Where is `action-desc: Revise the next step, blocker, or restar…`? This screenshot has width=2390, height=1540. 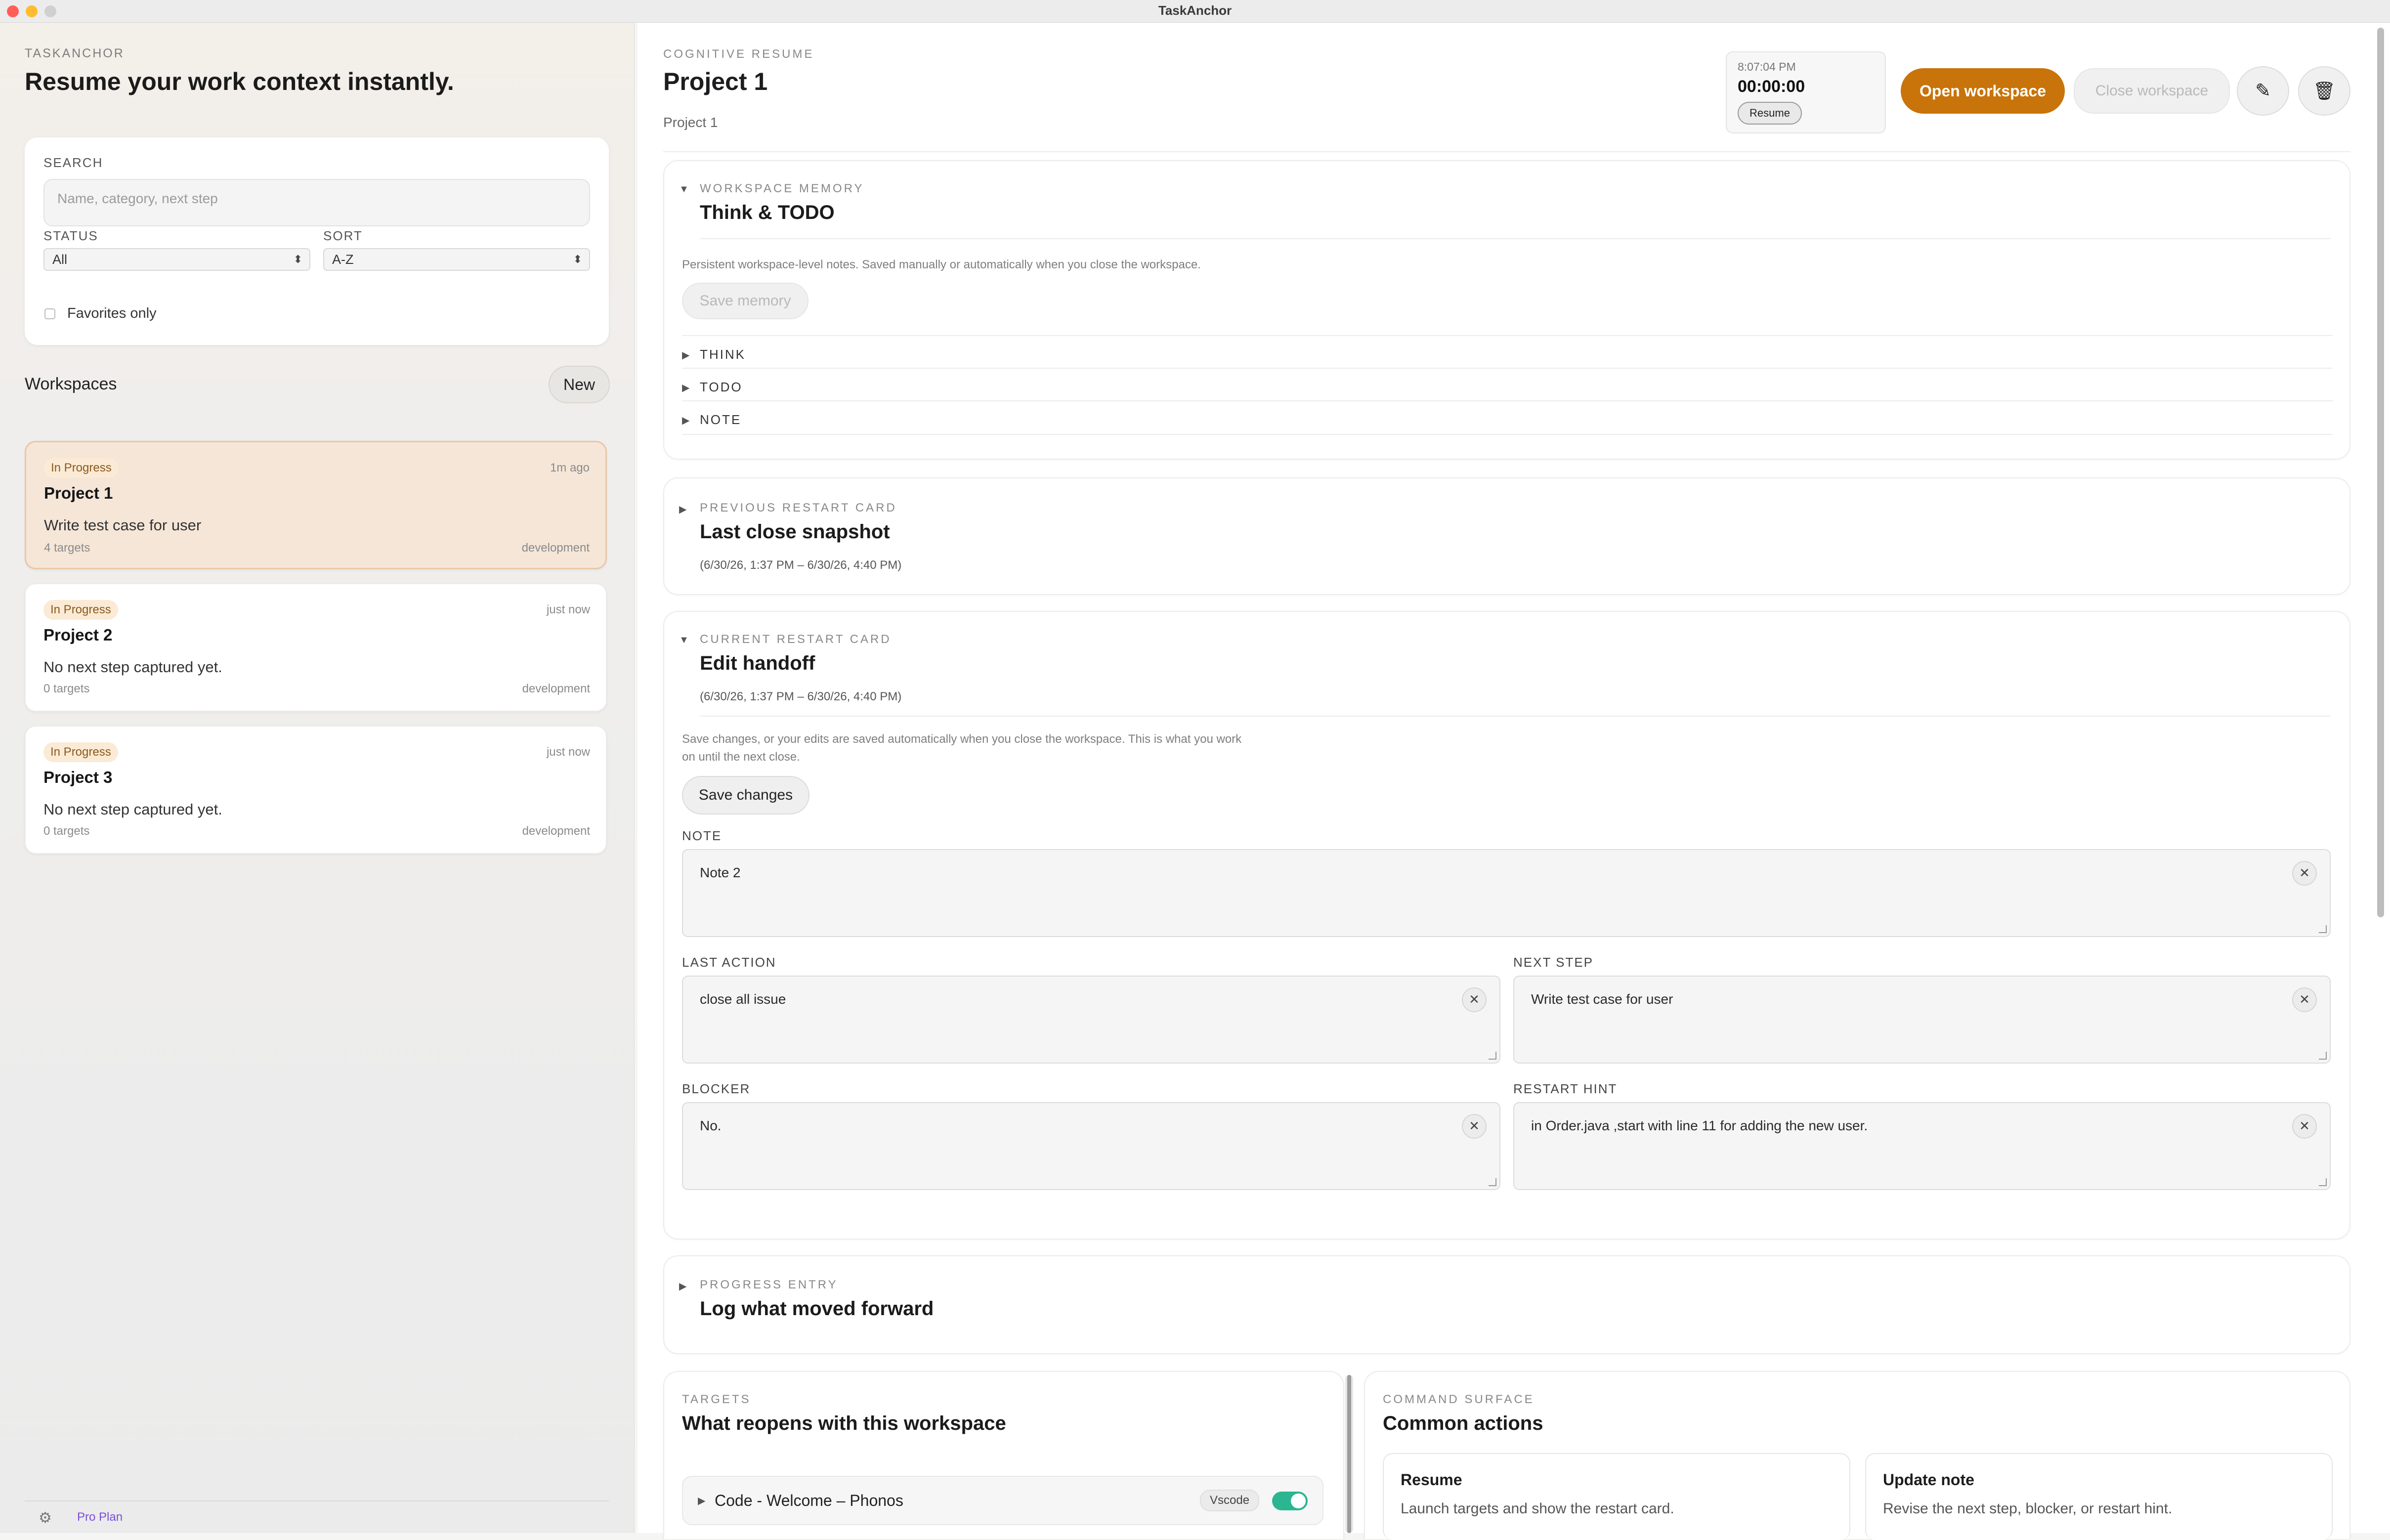
action-desc: Revise the next step, blocker, or restar… is located at coordinates (2028, 1508).